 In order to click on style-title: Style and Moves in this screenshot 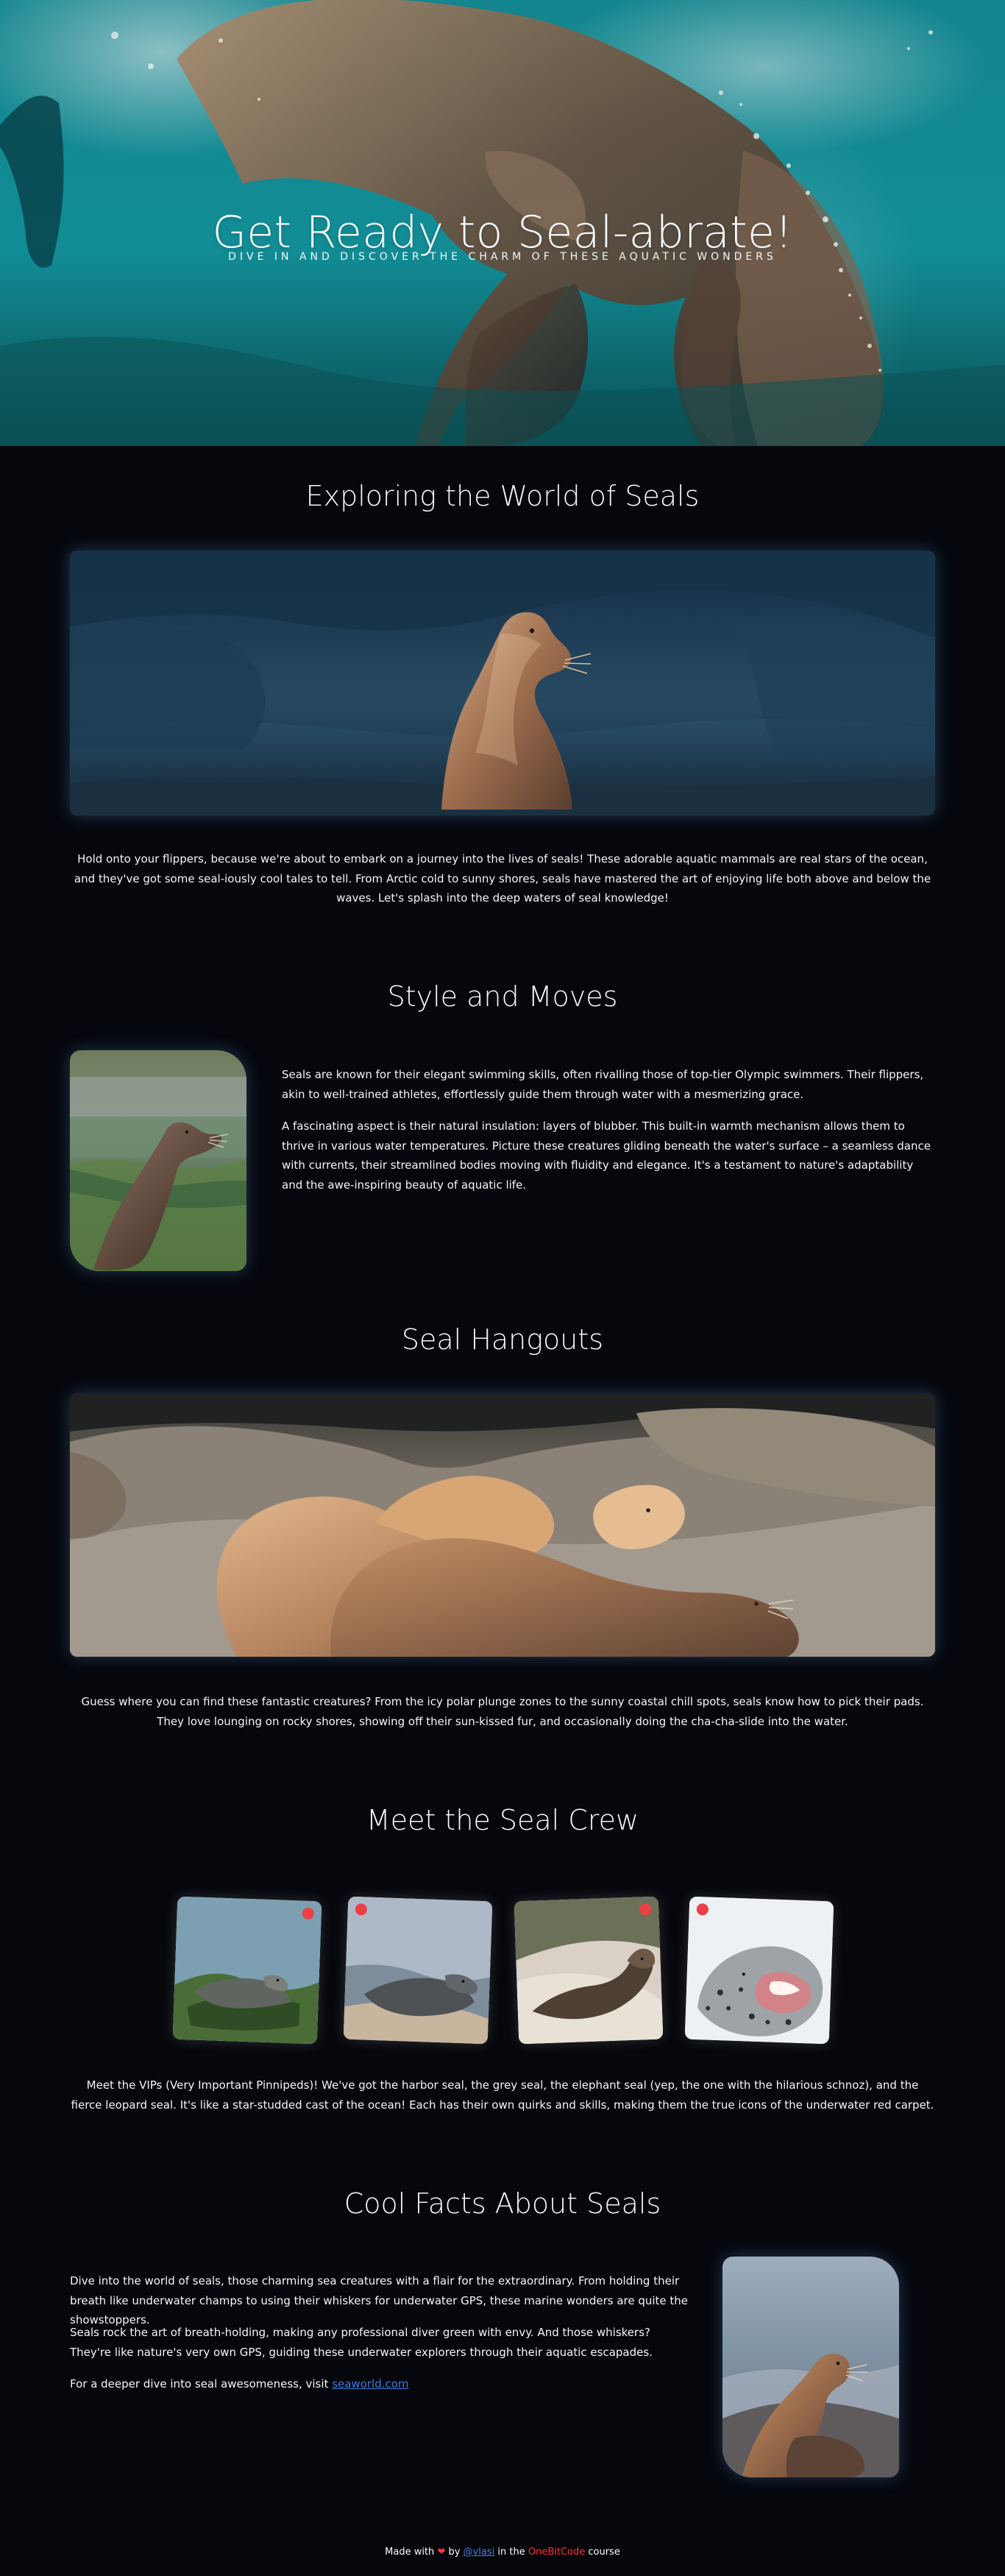, I will do `click(502, 997)`.